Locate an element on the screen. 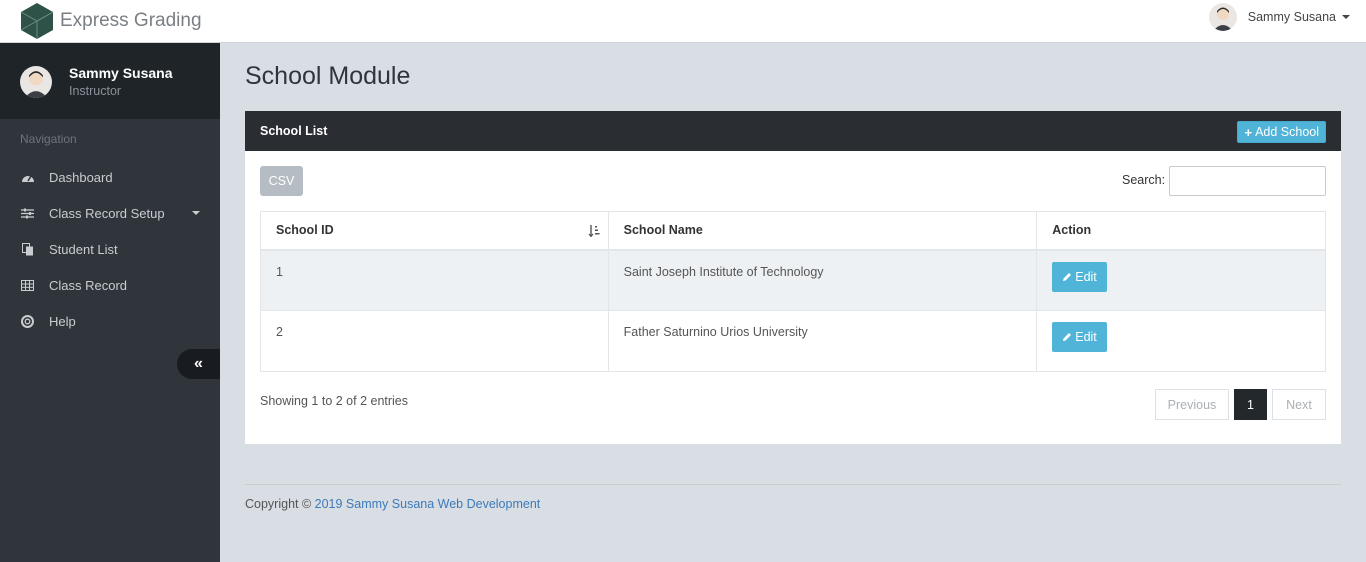 This screenshot has height=562, width=1366. page-1-button: 1 is located at coordinates (1250, 404).